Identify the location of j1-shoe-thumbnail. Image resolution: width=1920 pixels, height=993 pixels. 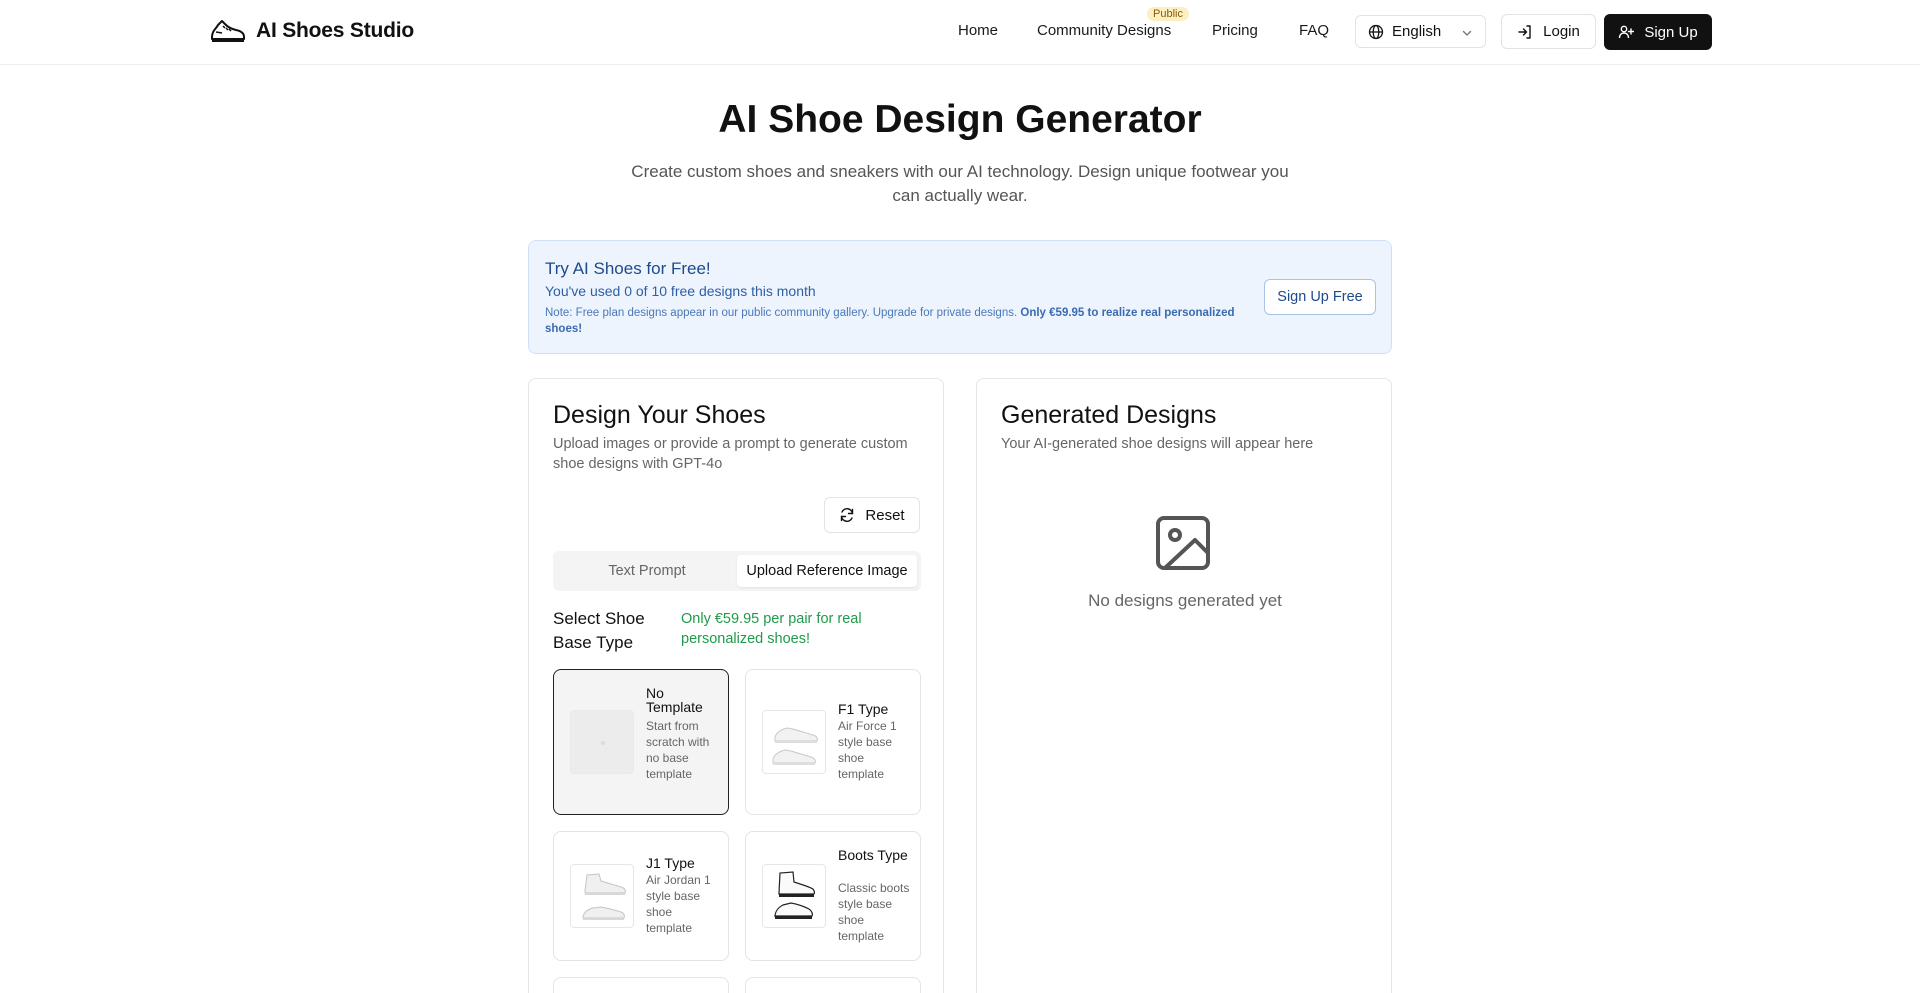
(602, 896).